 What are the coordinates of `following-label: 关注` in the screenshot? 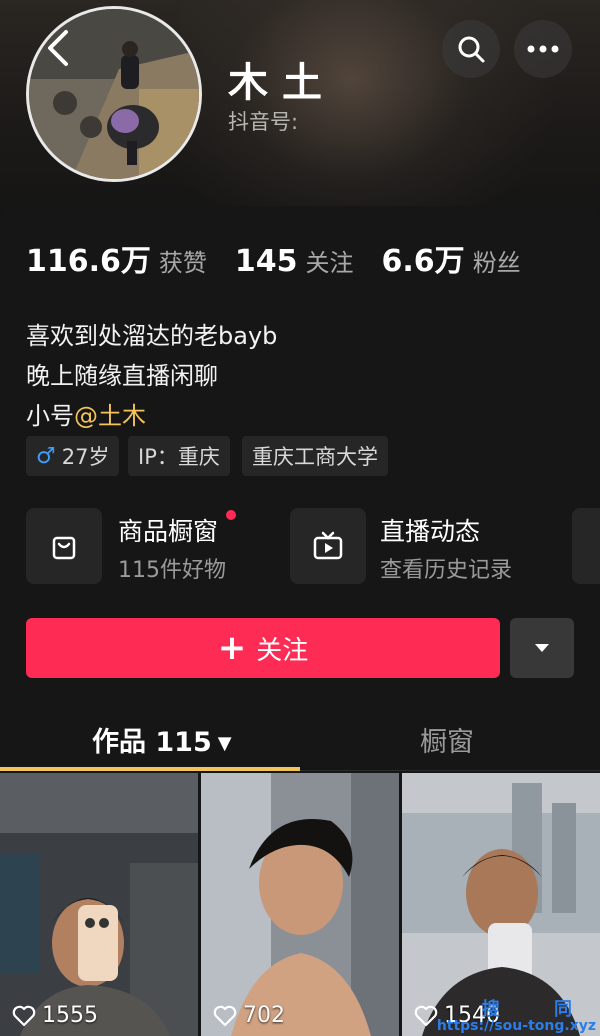 It's located at (329, 263).